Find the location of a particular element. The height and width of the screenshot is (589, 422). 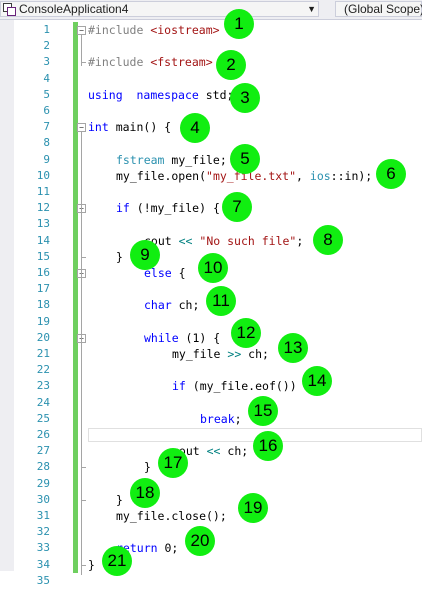

callout-badge: 17 is located at coordinates (173, 463).